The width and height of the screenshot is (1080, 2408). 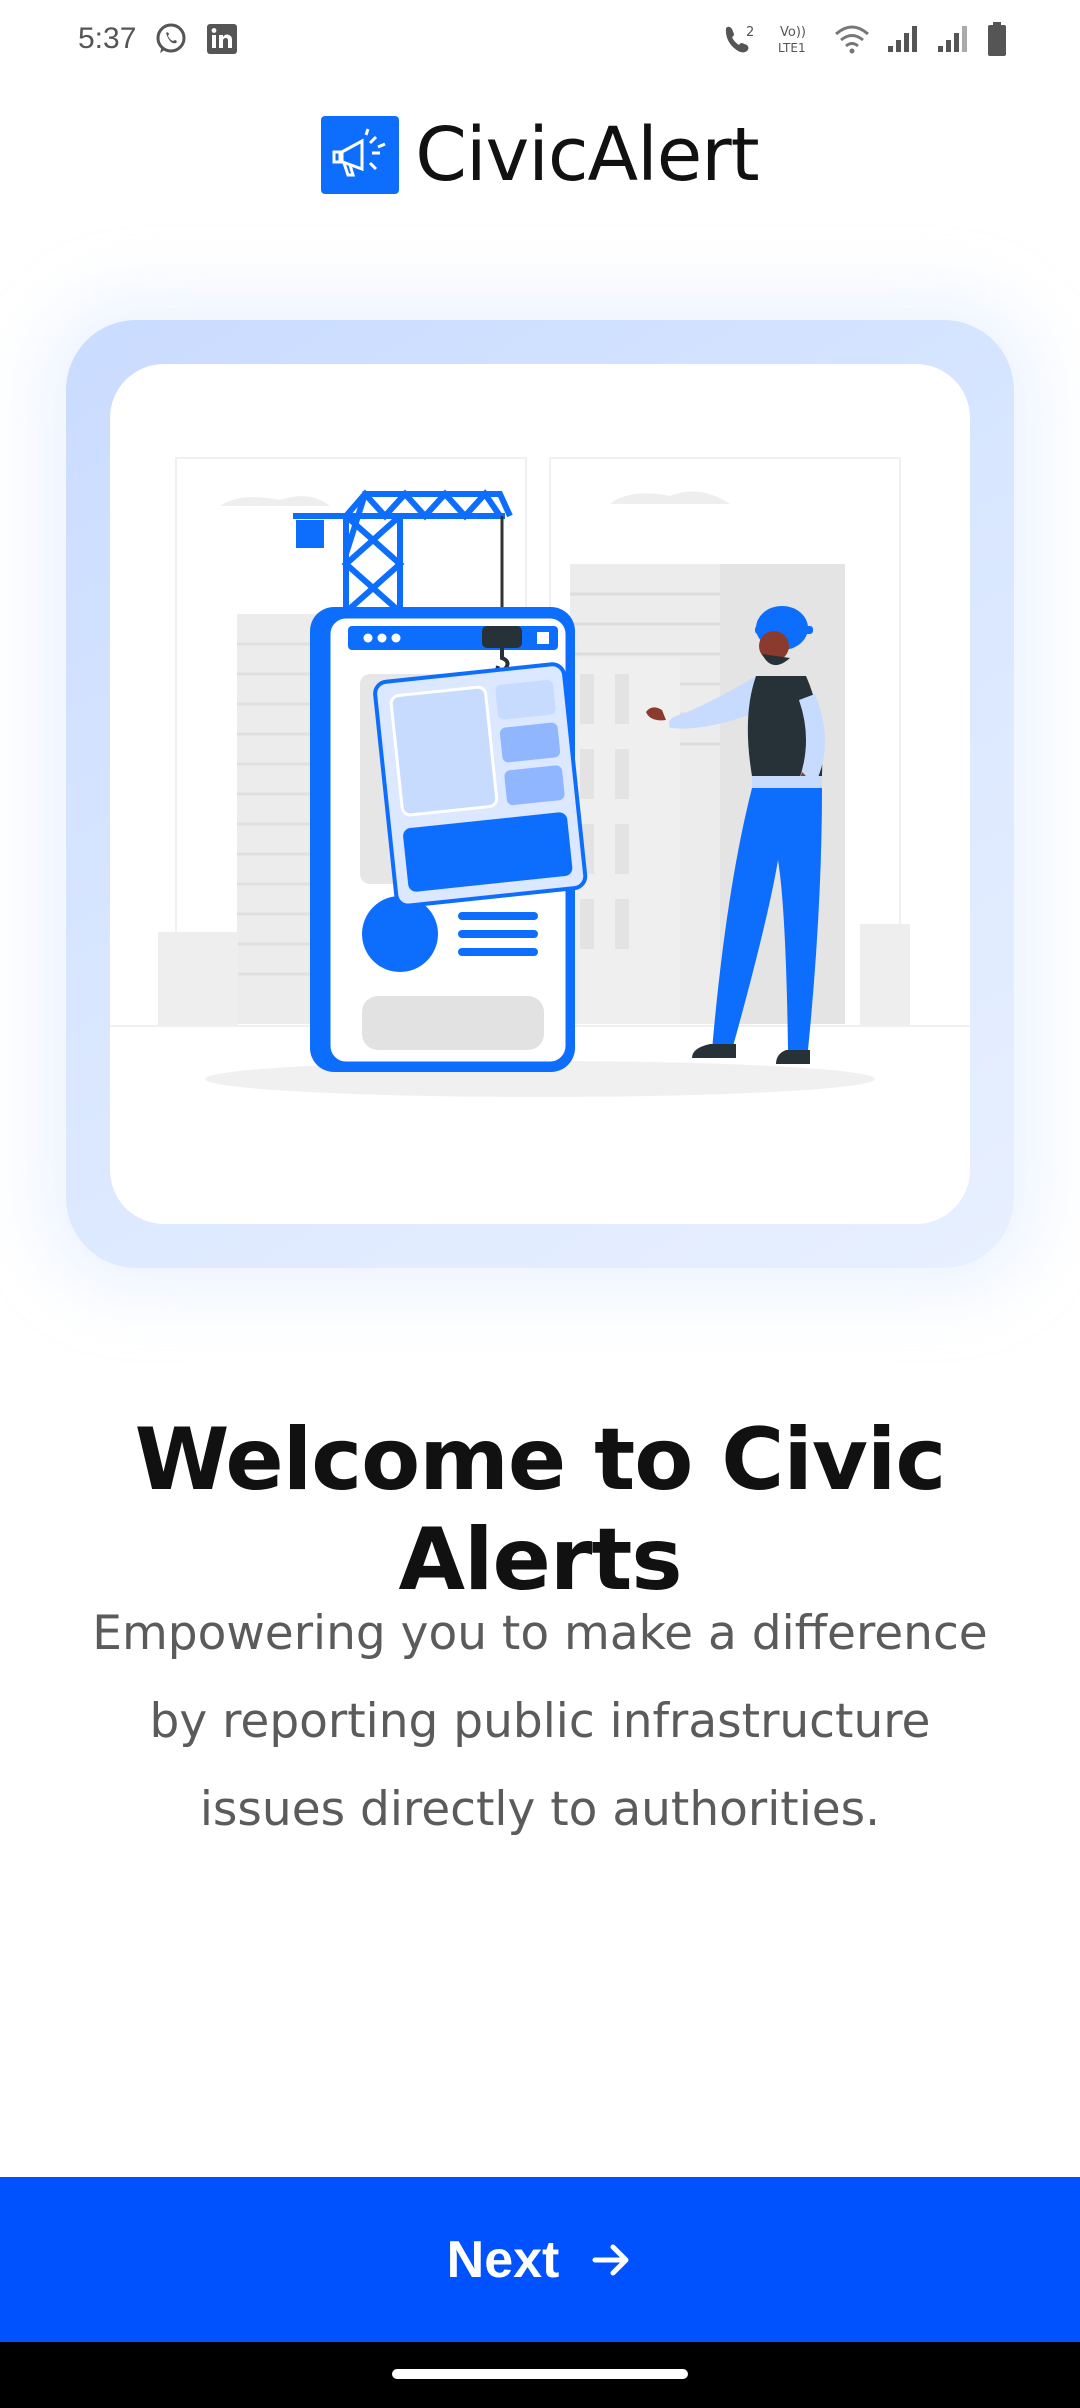 What do you see at coordinates (997, 39) in the screenshot?
I see `battery-icon` at bounding box center [997, 39].